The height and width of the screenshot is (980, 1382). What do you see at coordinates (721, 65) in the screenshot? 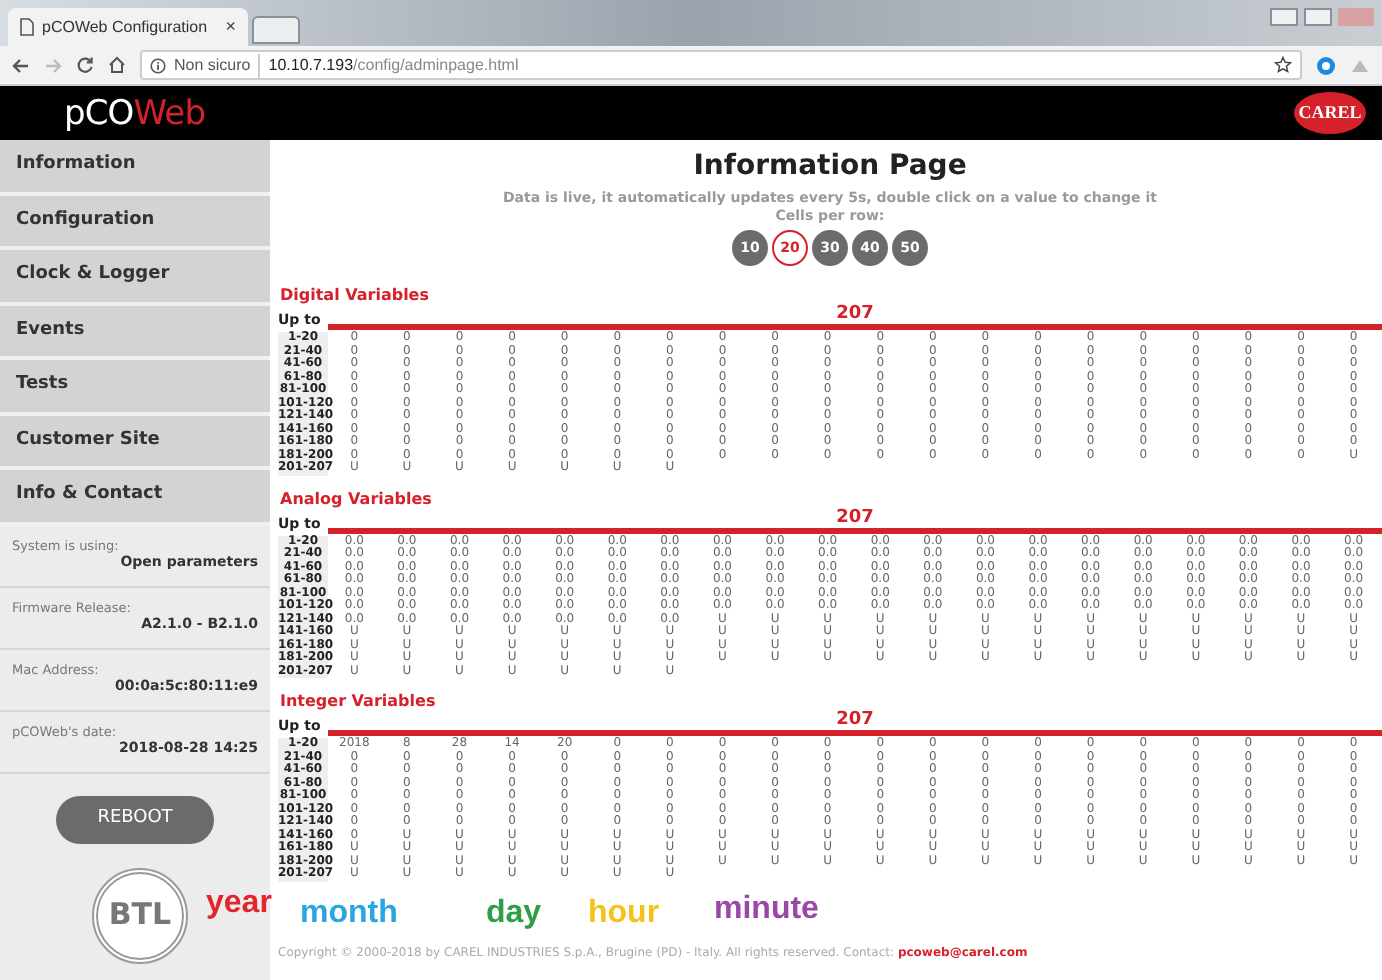
I see `address-bar: Non sicuro 10.10.7.193/config/adminpage.html` at bounding box center [721, 65].